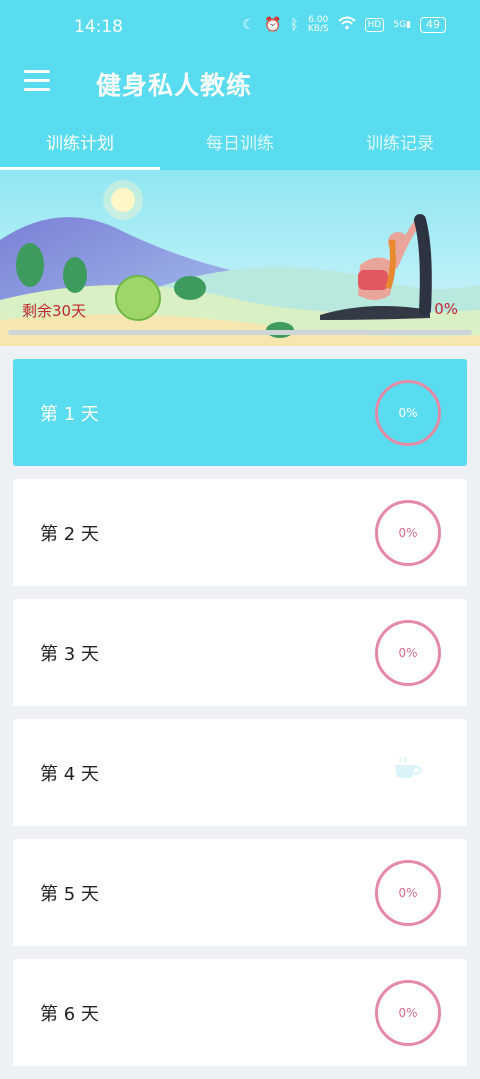  What do you see at coordinates (402, 25) in the screenshot?
I see `signal-icon: 5G▮` at bounding box center [402, 25].